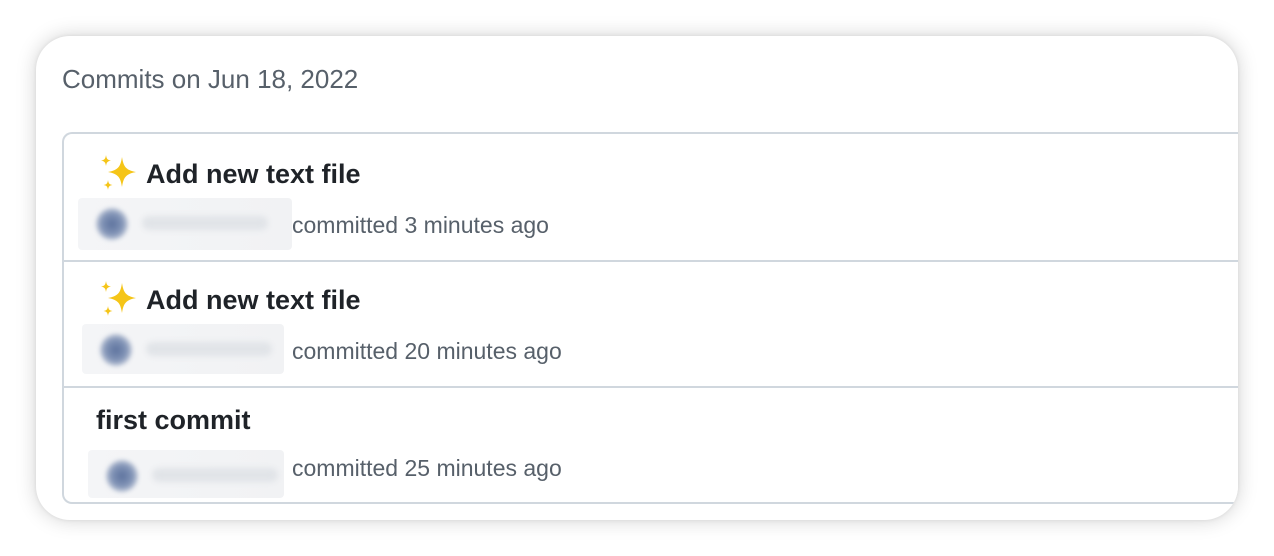 The height and width of the screenshot is (556, 1274). What do you see at coordinates (210, 79) in the screenshot?
I see `commit-group-heading: Commits on Jun 18, 2022` at bounding box center [210, 79].